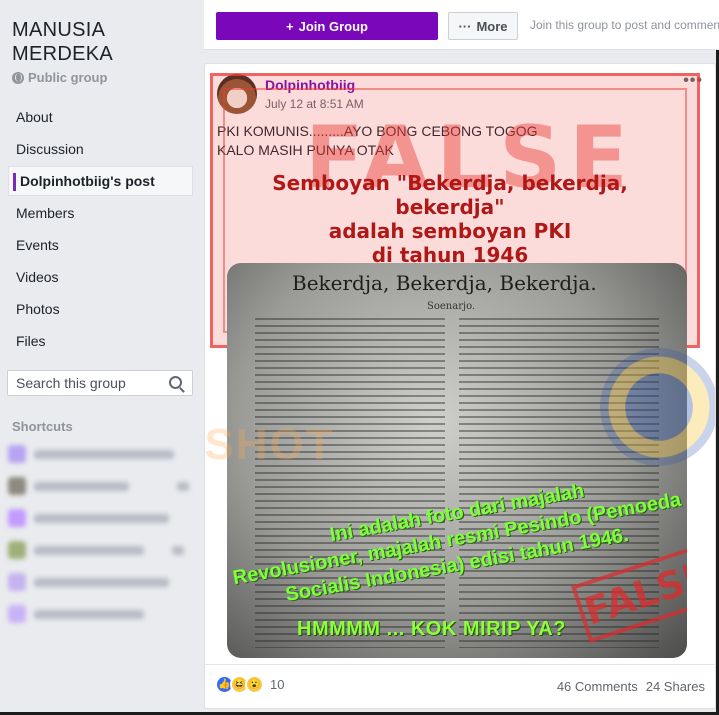 The width and height of the screenshot is (719, 715). Describe the element at coordinates (100, 245) in the screenshot. I see `sidebar-item-events: Events` at that location.